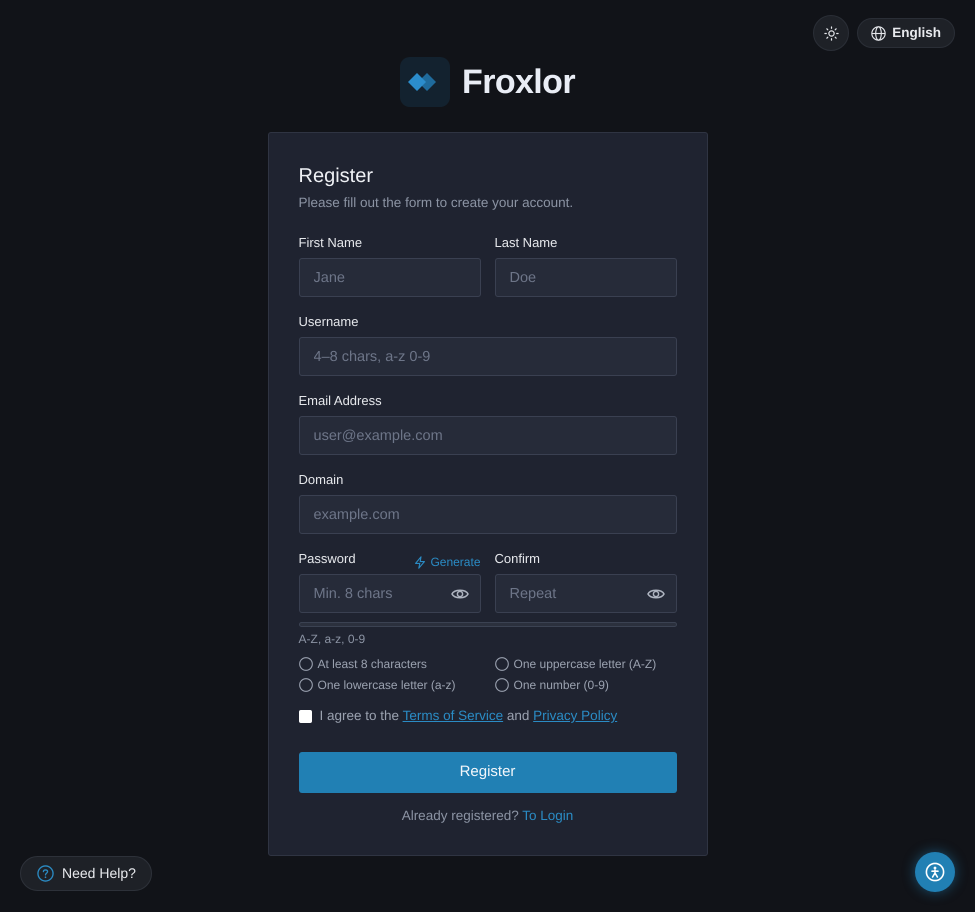  Describe the element at coordinates (389, 277) in the screenshot. I see `input-field: Jane` at that location.